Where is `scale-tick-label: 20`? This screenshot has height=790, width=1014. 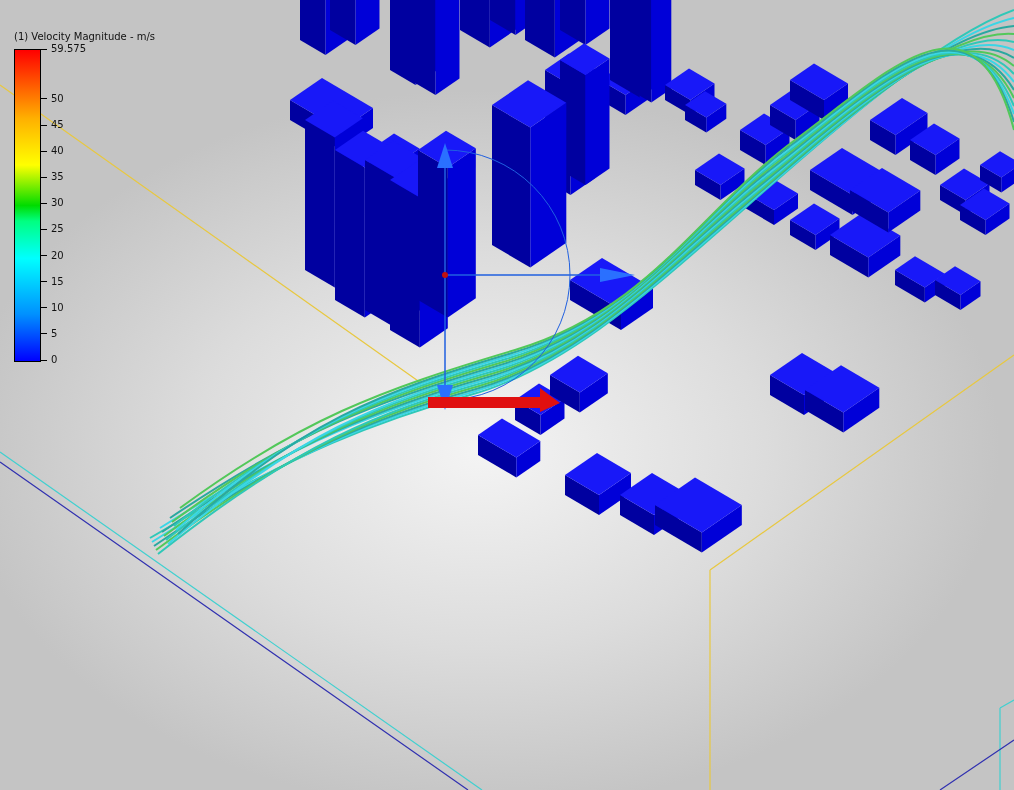 scale-tick-label: 20 is located at coordinates (52, 255).